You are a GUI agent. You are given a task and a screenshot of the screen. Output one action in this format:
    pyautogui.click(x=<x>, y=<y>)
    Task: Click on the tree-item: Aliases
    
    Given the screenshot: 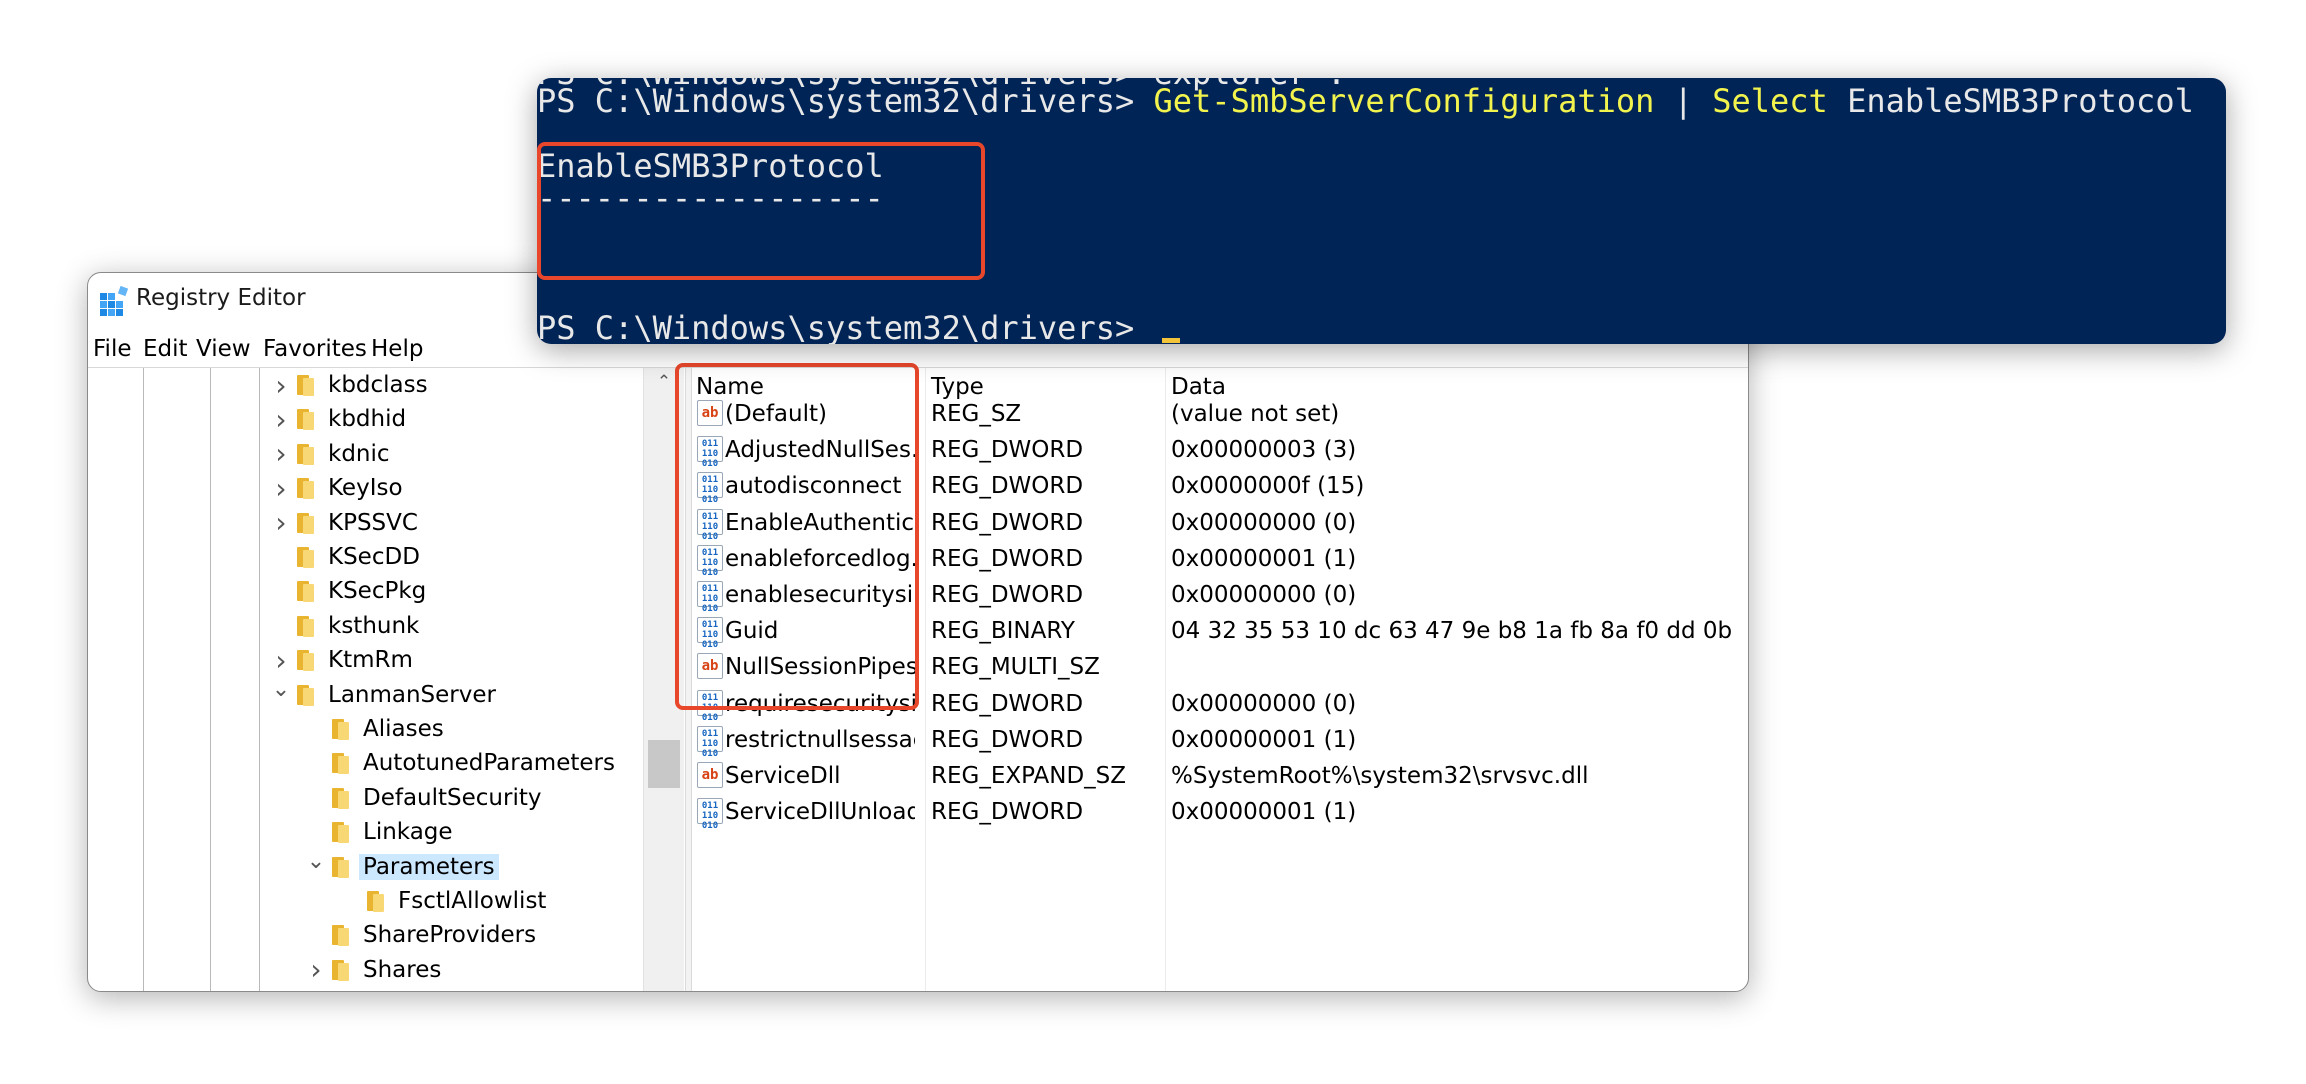 What is the action you would take?
    pyautogui.click(x=373, y=729)
    